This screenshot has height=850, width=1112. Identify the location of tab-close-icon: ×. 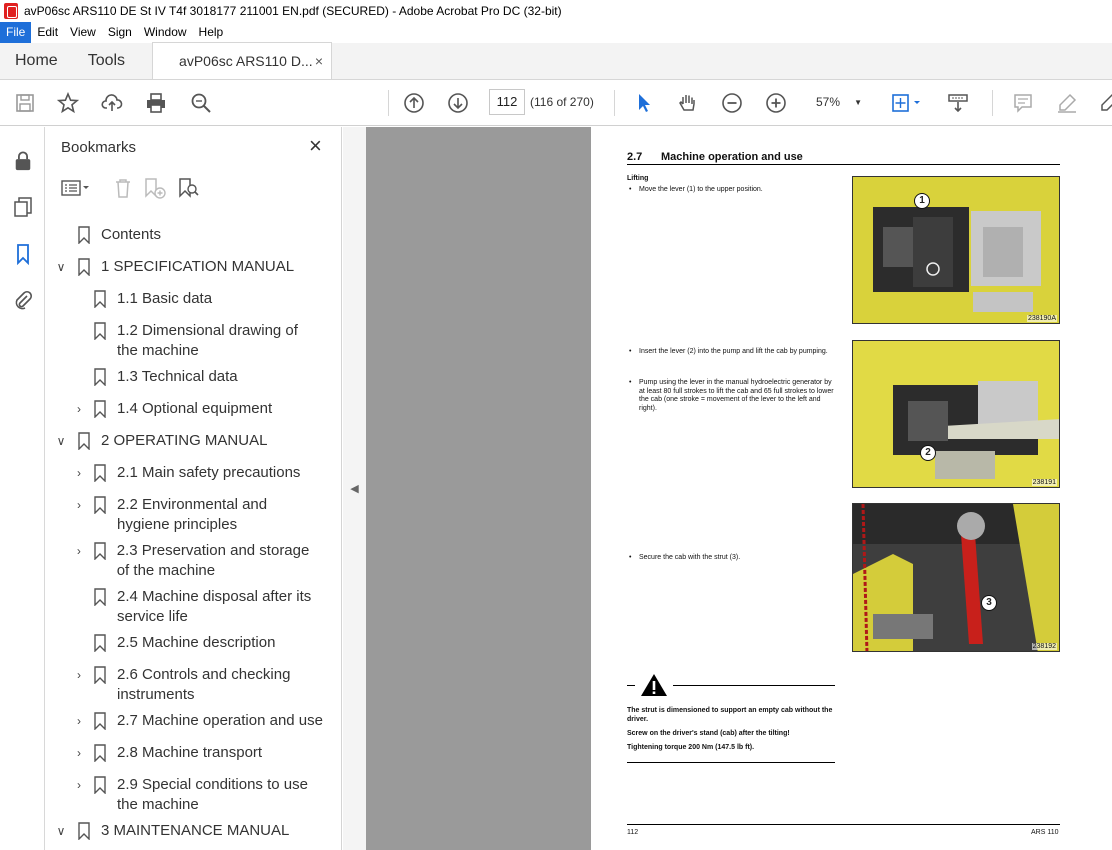
(319, 61).